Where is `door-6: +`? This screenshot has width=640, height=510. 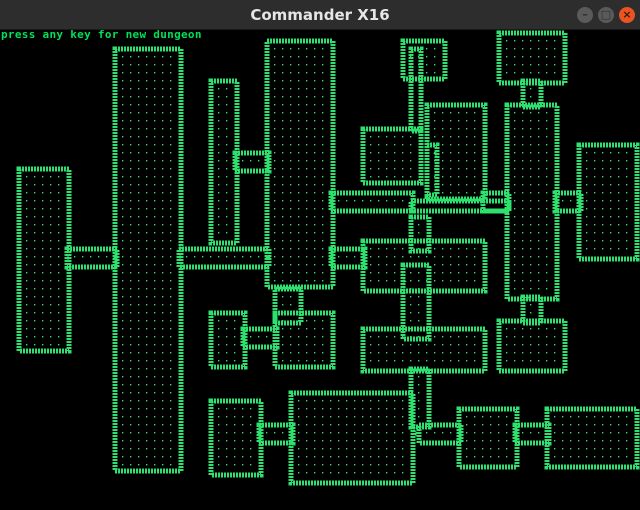 door-6: + is located at coordinates (332, 259).